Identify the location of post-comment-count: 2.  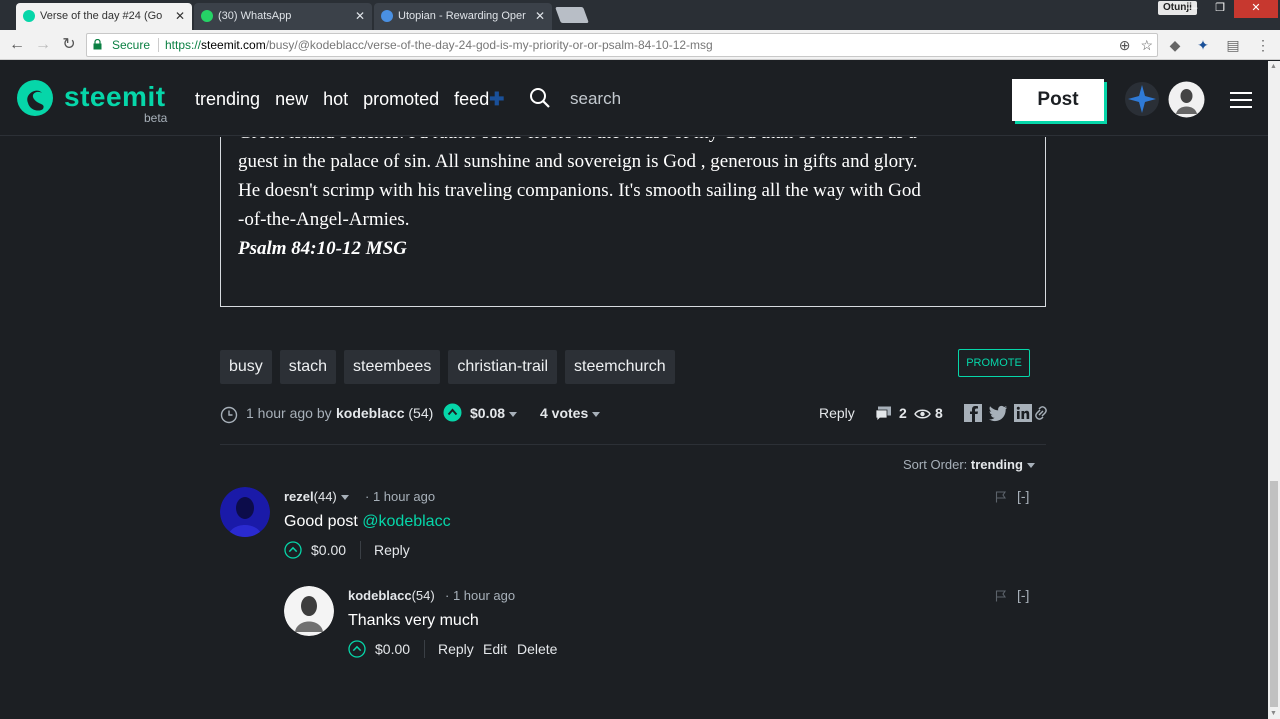
(903, 413).